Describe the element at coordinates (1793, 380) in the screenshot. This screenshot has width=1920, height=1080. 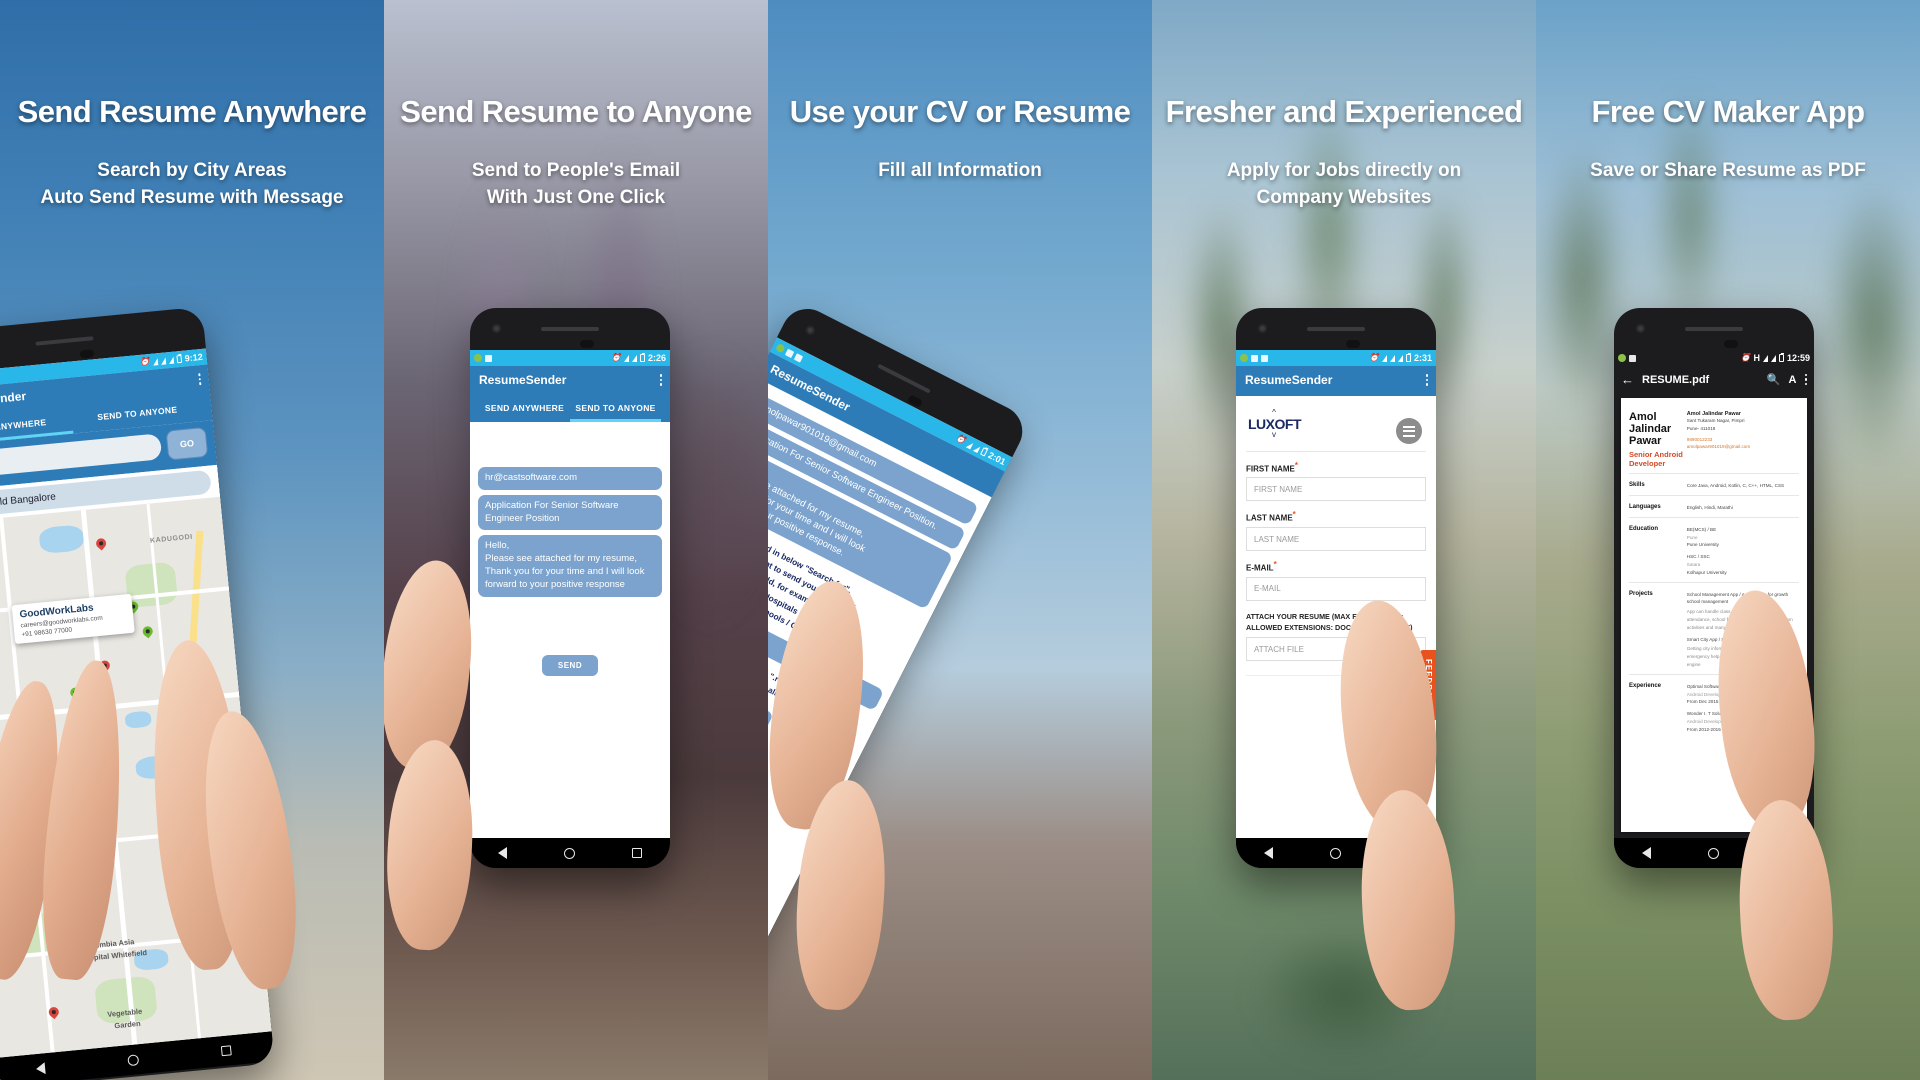
I see `font-size-icon: A` at that location.